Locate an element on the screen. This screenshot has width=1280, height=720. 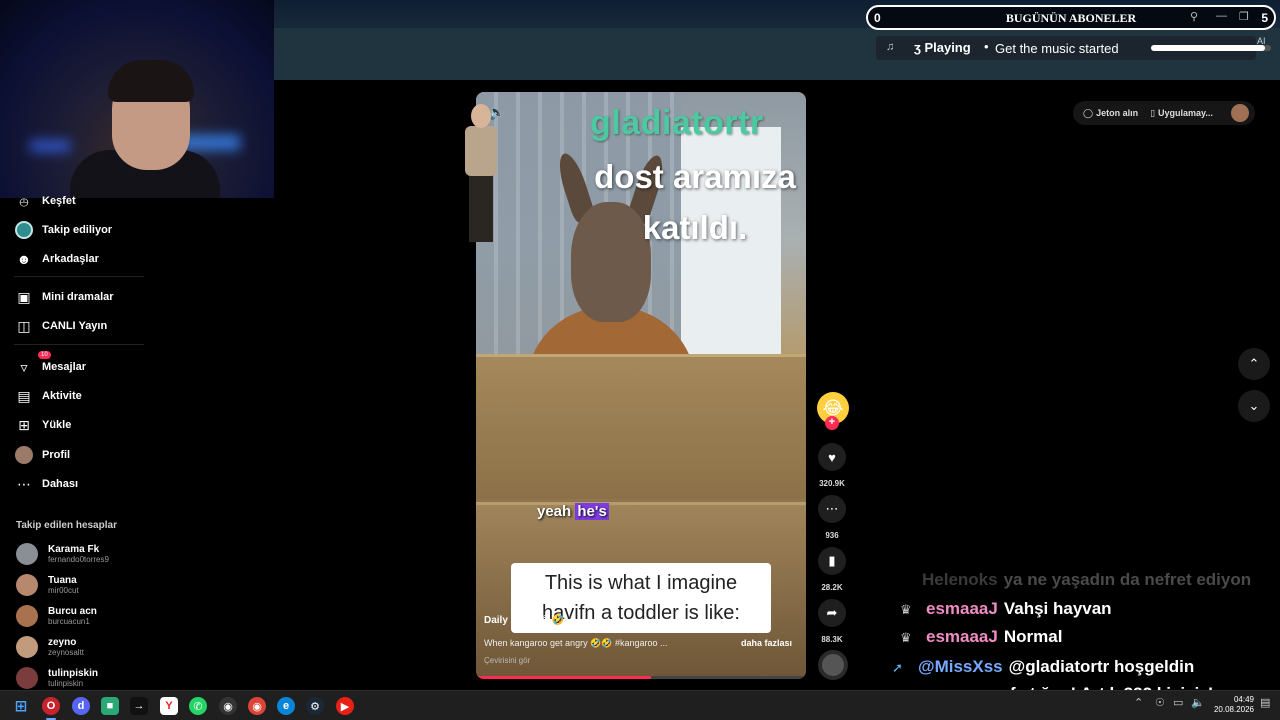
save-count: 28.2K is located at coordinates (832, 587).